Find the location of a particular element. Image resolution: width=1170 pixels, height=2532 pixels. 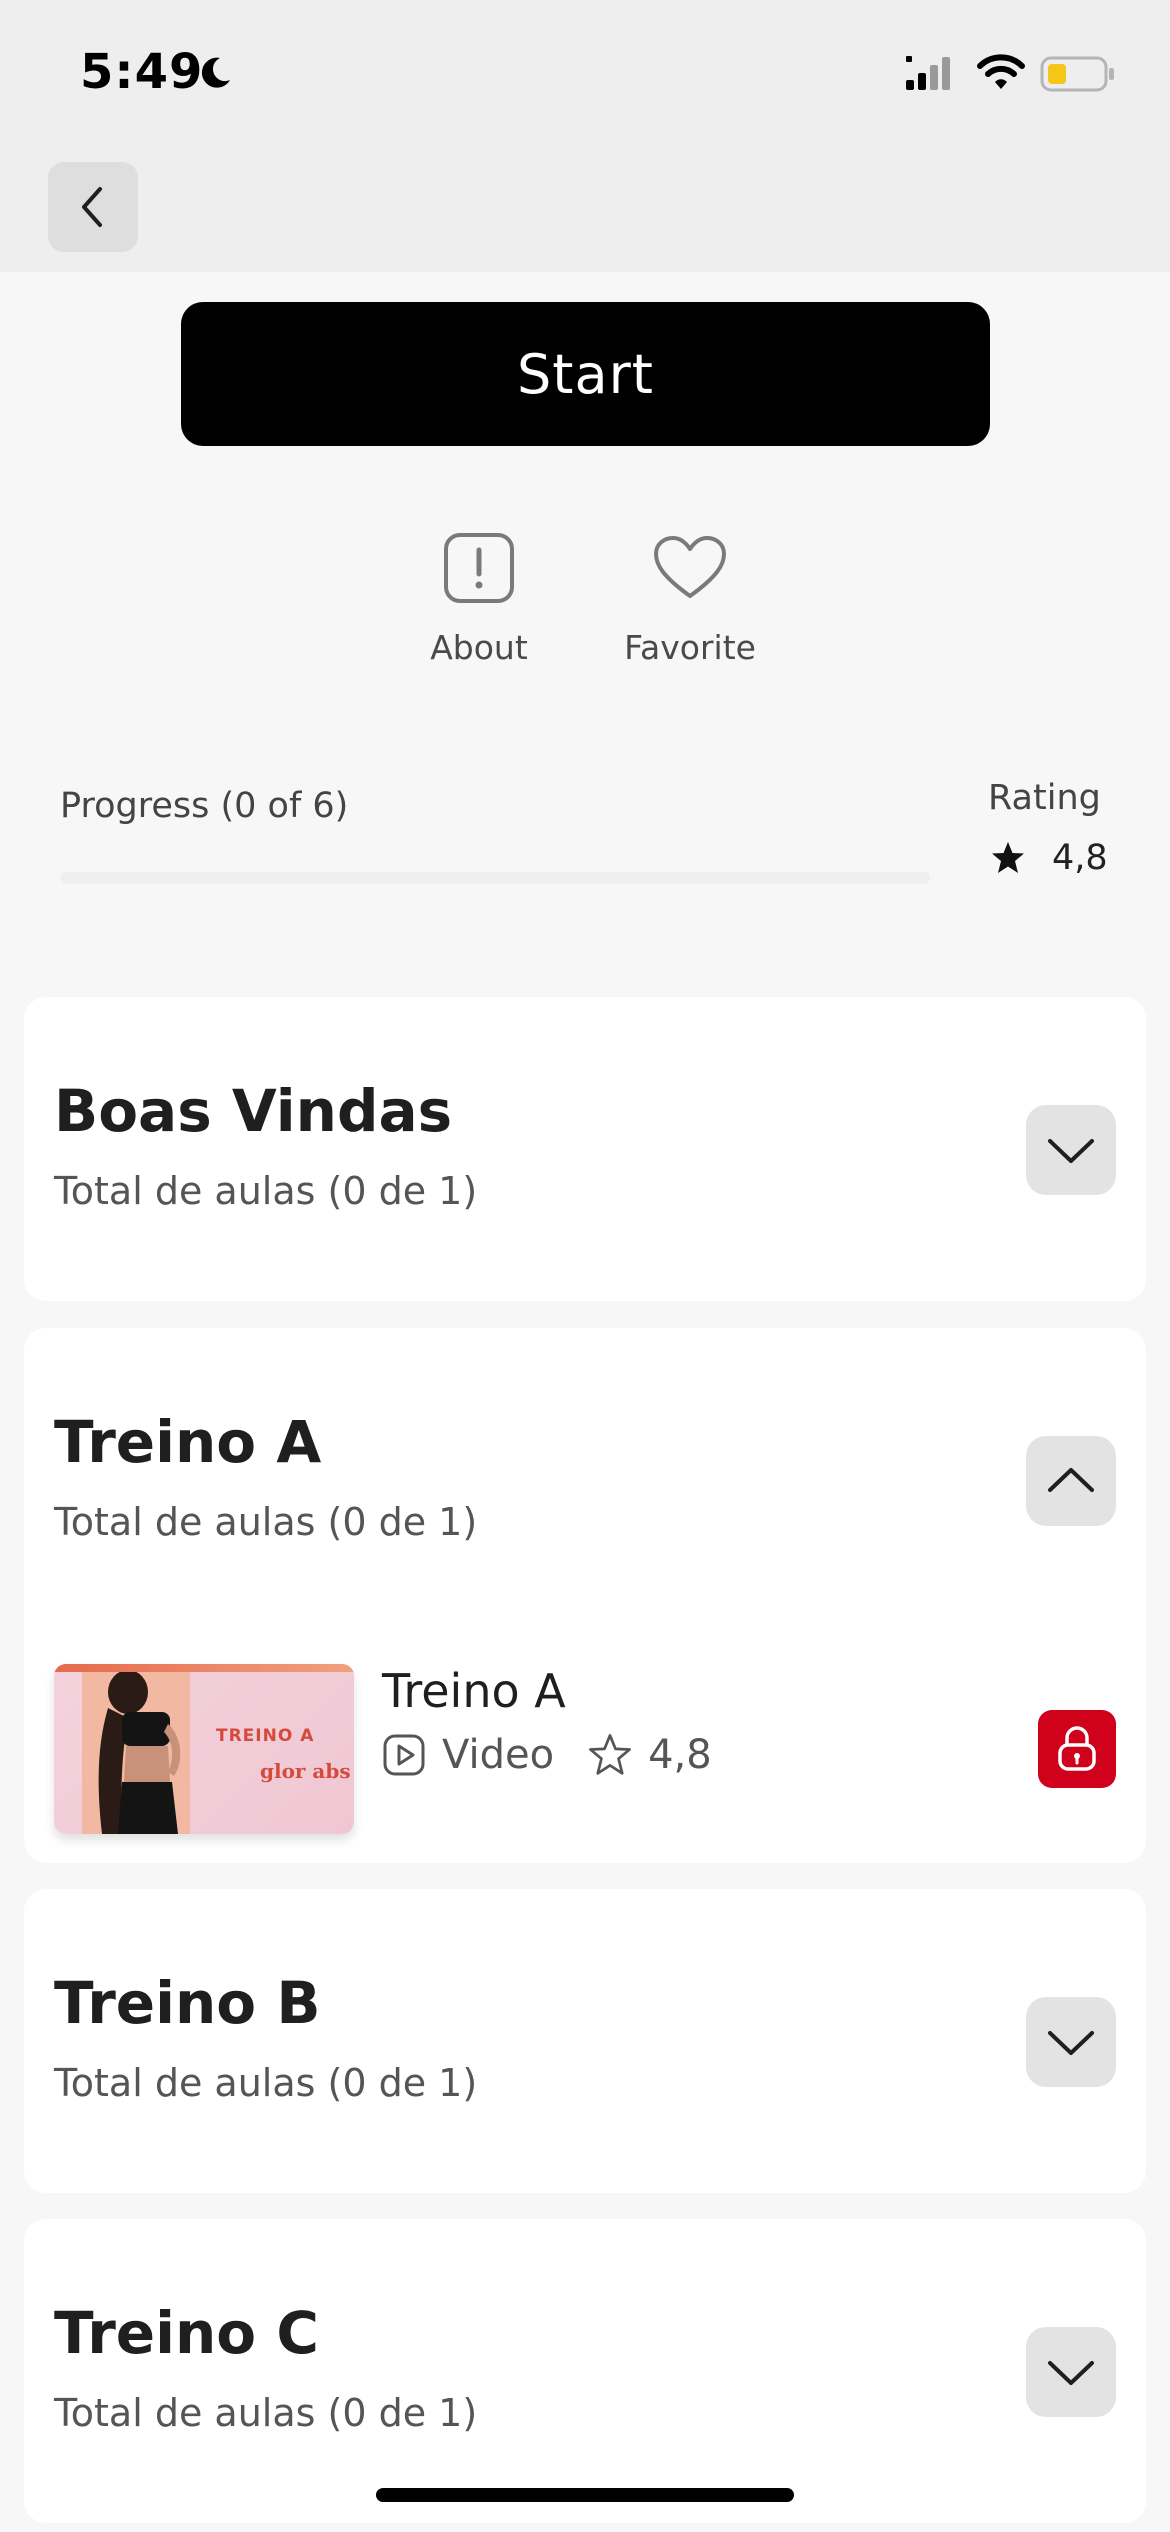

module-card: Treino C Total de aulas (0 de 1) is located at coordinates (585, 2371).